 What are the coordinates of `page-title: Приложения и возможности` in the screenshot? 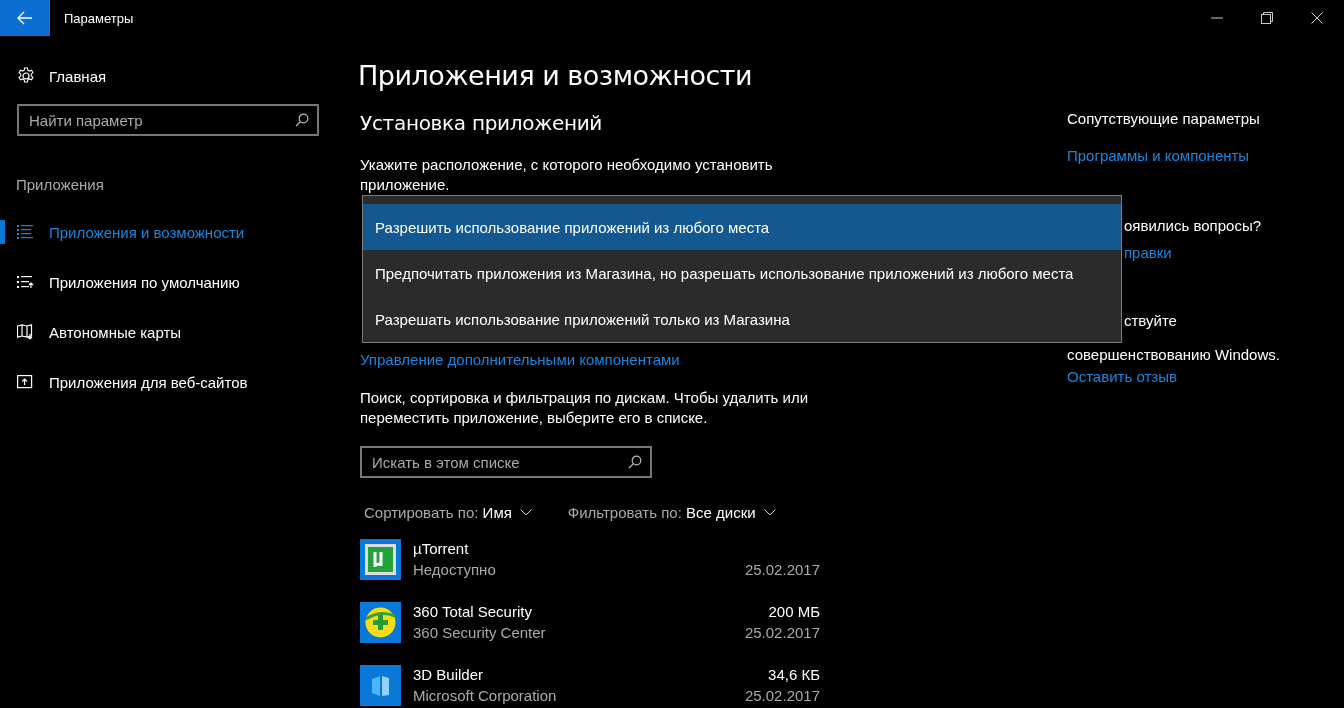 It's located at (556, 76).